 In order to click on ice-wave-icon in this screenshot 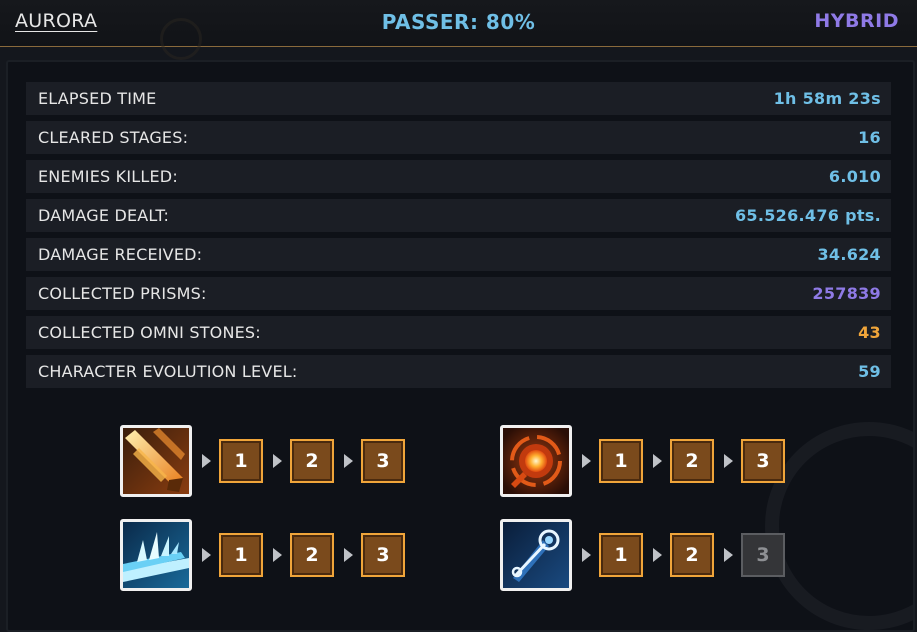, I will do `click(156, 555)`.